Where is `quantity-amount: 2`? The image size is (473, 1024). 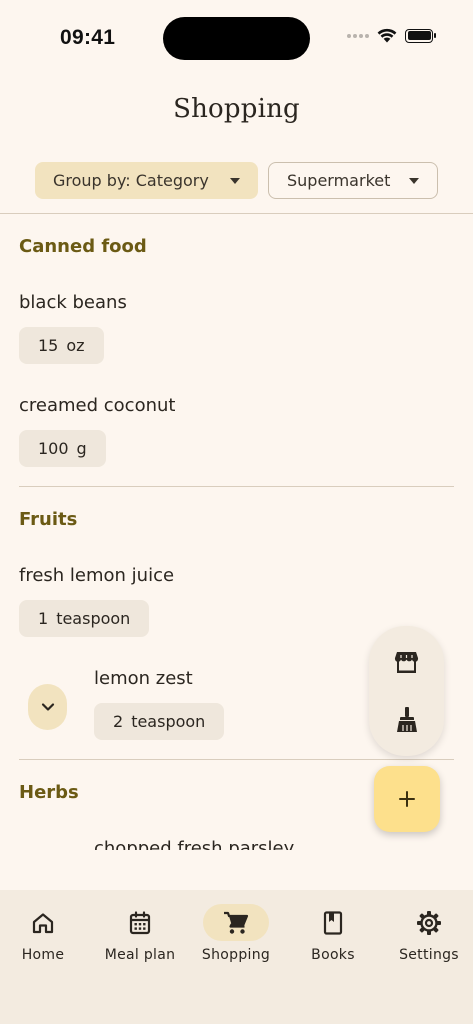 quantity-amount: 2 is located at coordinates (118, 721).